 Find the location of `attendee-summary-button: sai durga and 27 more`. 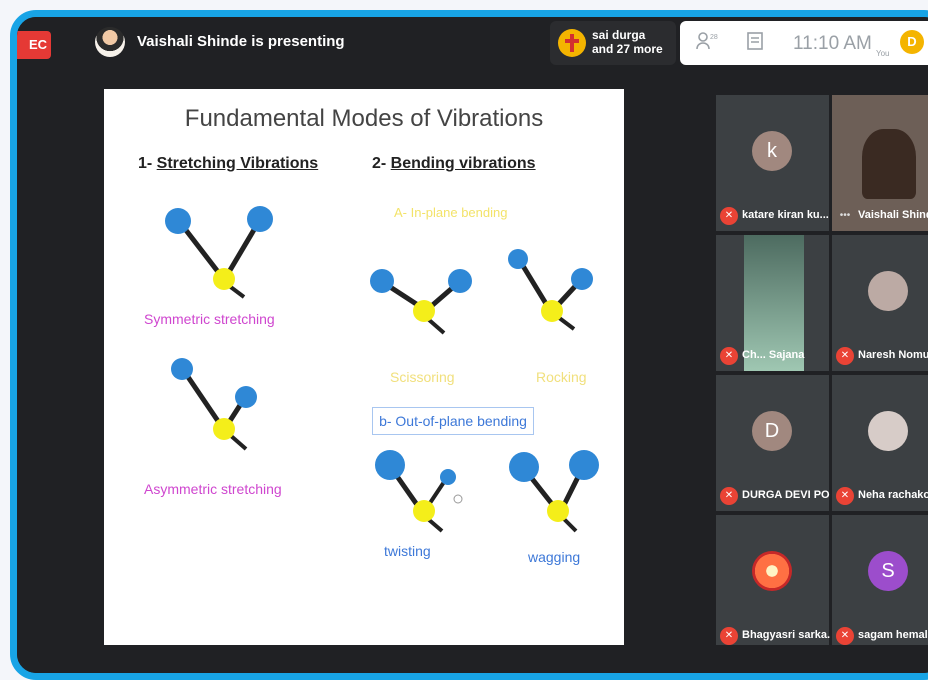

attendee-summary-button: sai durga and 27 more is located at coordinates (613, 43).